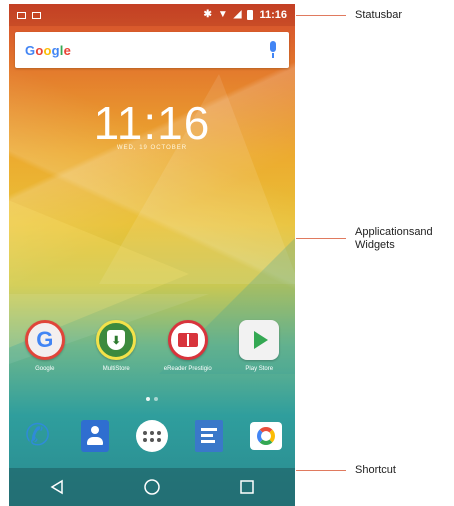 Image resolution: width=454 pixels, height=506 pixels. What do you see at coordinates (152, 148) in the screenshot?
I see `clock-date: WED, 19 OCTOBER` at bounding box center [152, 148].